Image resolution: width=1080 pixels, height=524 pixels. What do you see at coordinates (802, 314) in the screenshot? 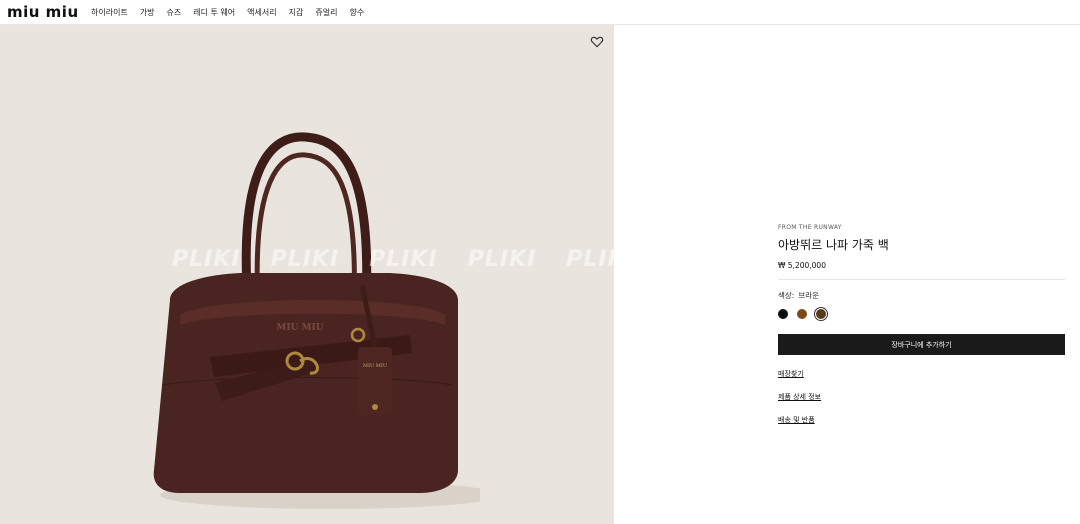
I see `swatch-tan` at bounding box center [802, 314].